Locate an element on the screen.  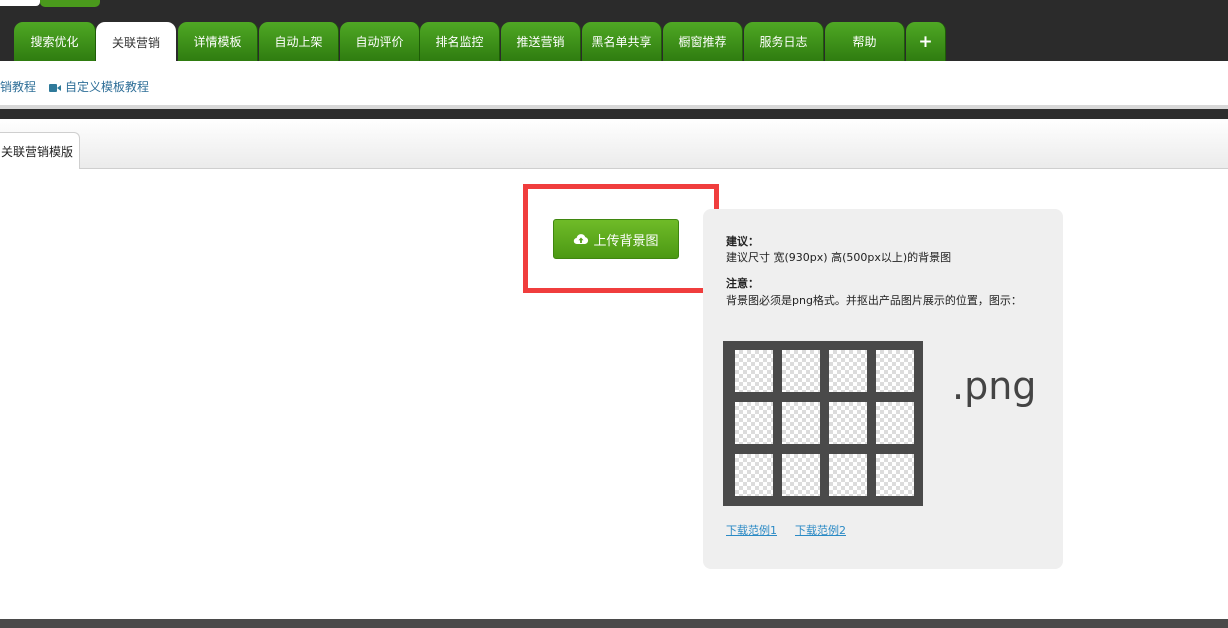
cloud-upload-icon is located at coordinates (581, 239).